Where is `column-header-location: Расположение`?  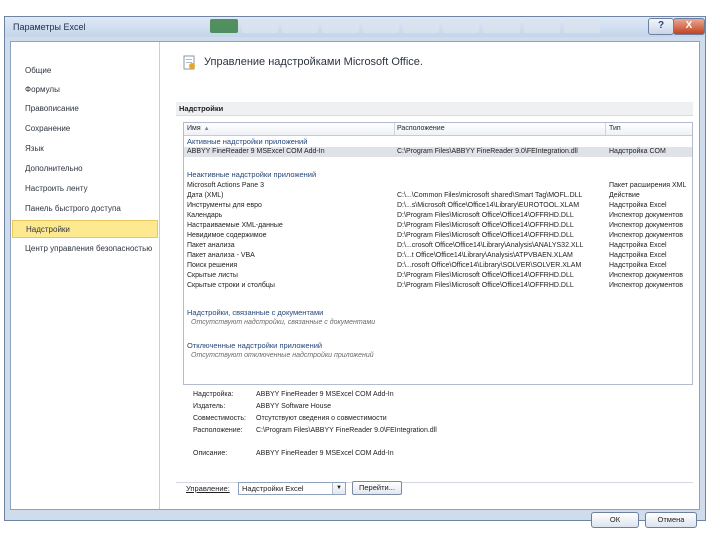 column-header-location: Расположение is located at coordinates (421, 128).